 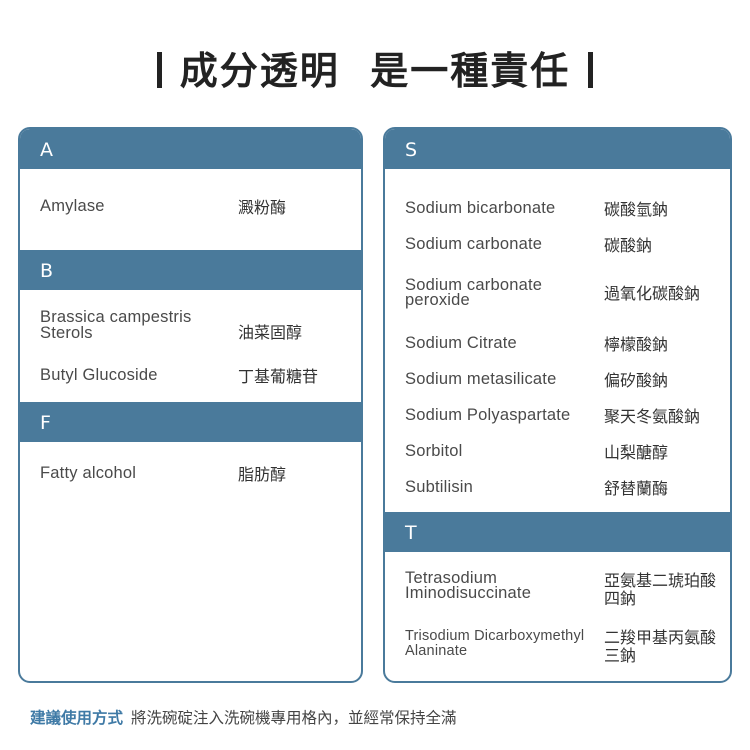 What do you see at coordinates (259, 71) in the screenshot?
I see `title-part1: 成分透明` at bounding box center [259, 71].